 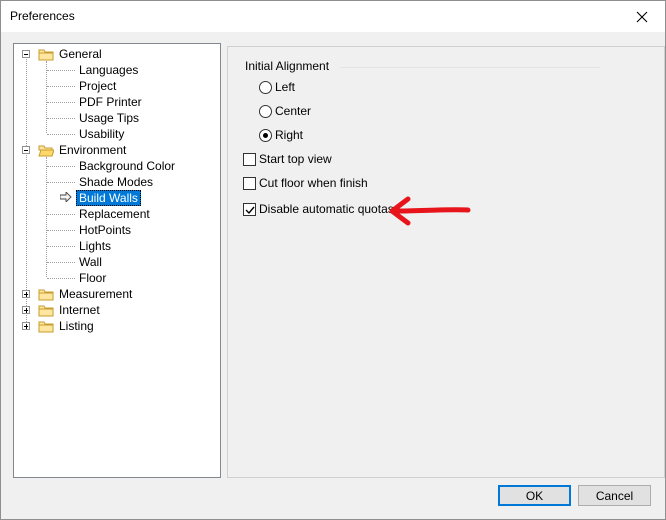 I want to click on radio-left-label: Left, so click(x=285, y=87).